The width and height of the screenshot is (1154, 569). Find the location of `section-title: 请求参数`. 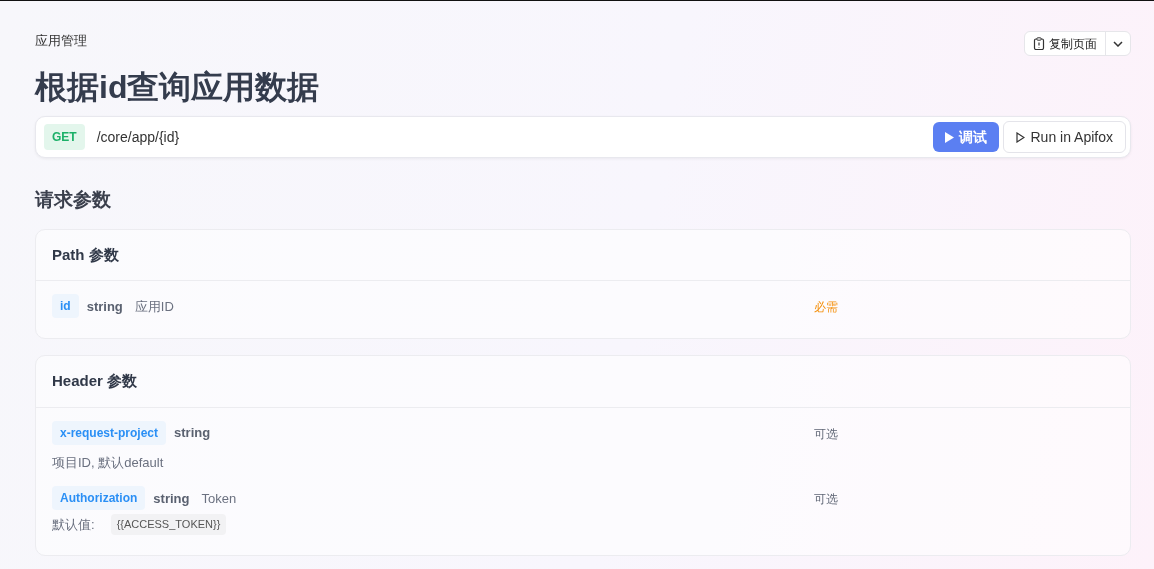

section-title: 请求参数 is located at coordinates (73, 200).